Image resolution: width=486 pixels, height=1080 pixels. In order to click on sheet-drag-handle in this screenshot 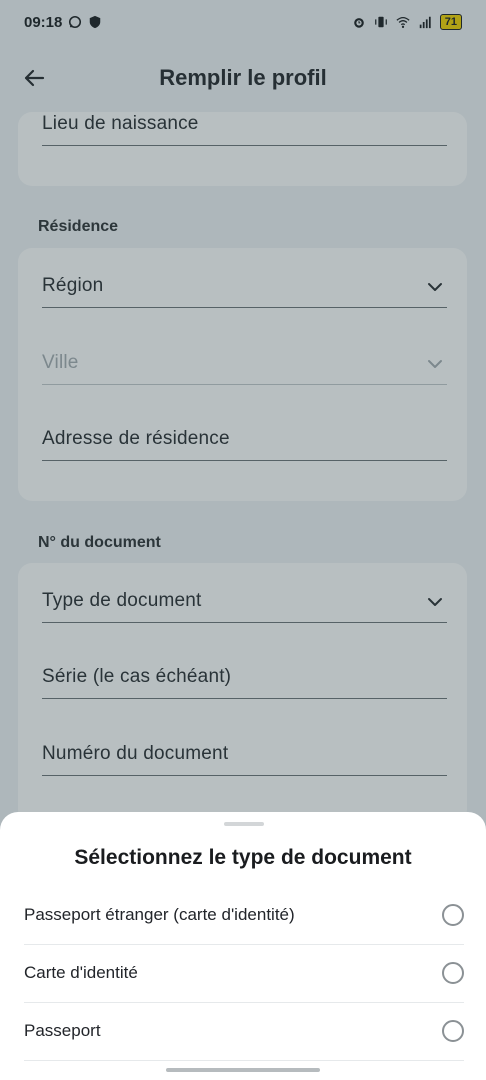, I will do `click(244, 824)`.